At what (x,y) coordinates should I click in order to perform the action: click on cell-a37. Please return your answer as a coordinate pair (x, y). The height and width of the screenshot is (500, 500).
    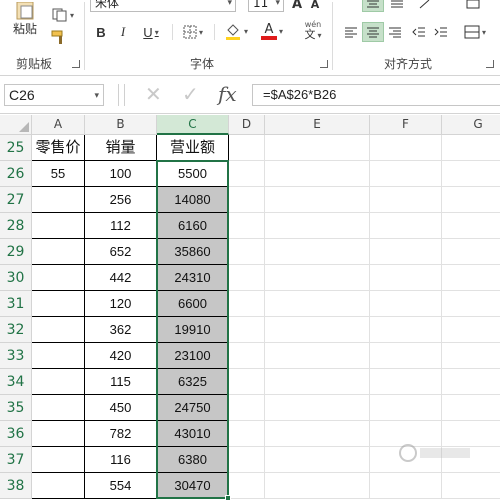
    Looking at the image, I should click on (58, 460).